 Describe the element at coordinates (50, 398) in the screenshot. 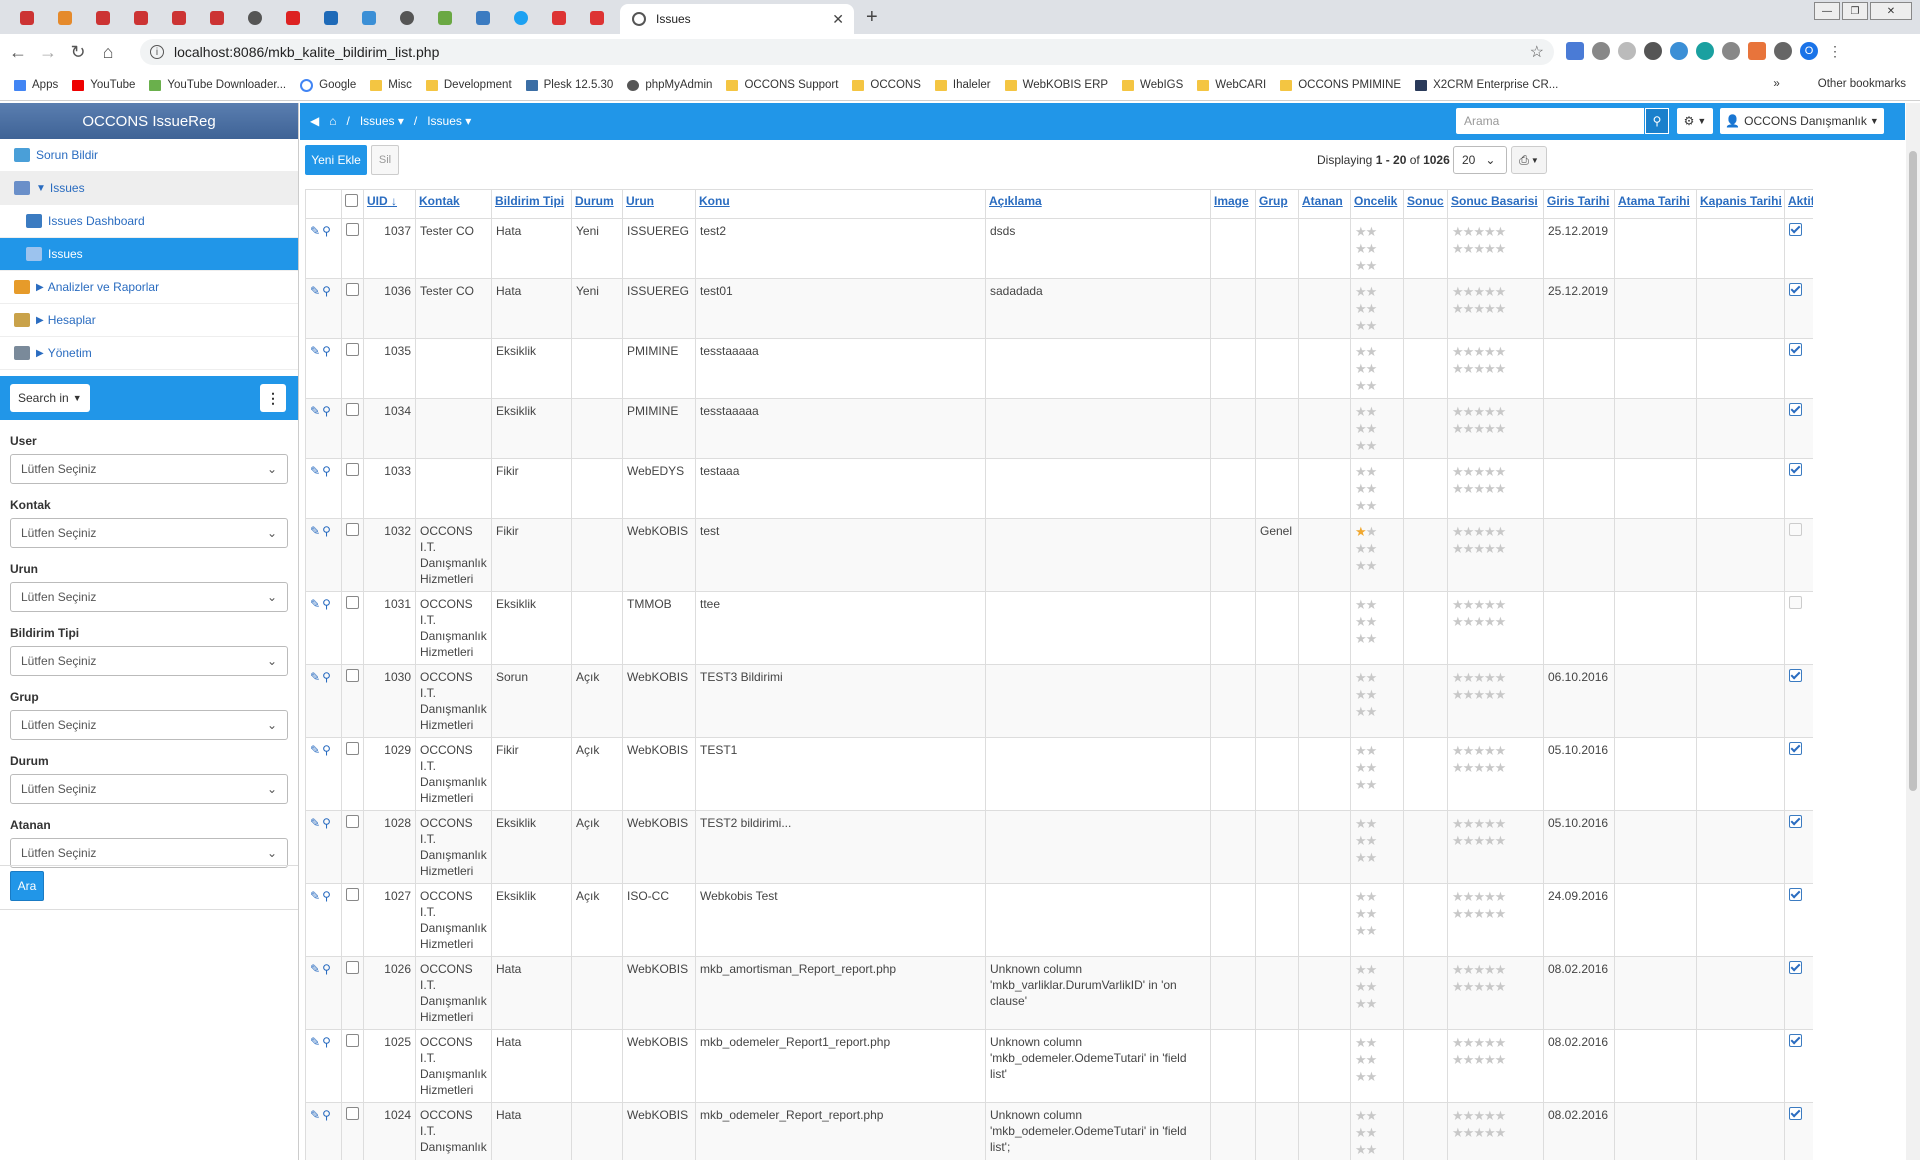

I see `search-in-dropdown: Search in ▼` at that location.